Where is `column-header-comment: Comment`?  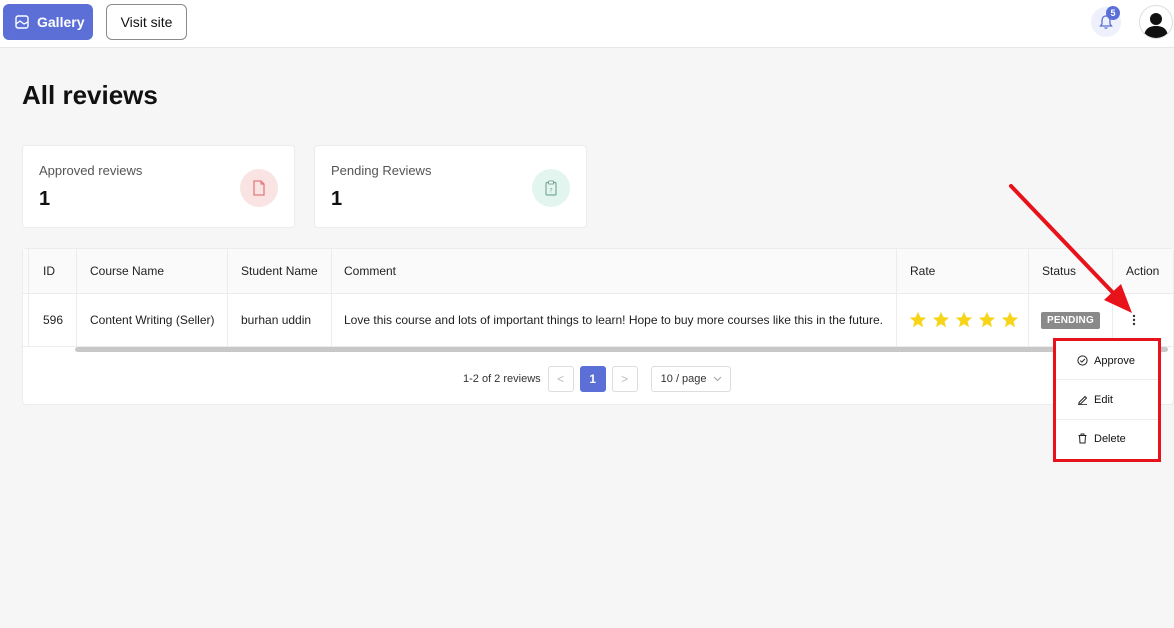
column-header-comment: Comment is located at coordinates (370, 271).